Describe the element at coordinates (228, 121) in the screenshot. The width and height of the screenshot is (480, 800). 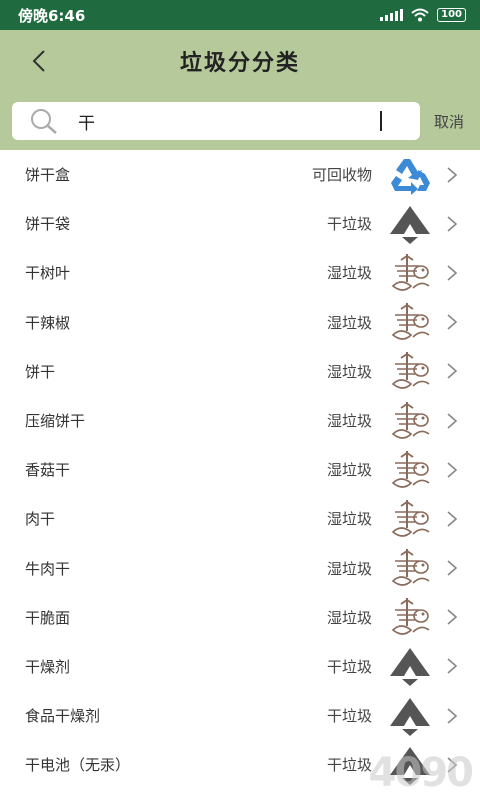
I see `search-input: 干` at that location.